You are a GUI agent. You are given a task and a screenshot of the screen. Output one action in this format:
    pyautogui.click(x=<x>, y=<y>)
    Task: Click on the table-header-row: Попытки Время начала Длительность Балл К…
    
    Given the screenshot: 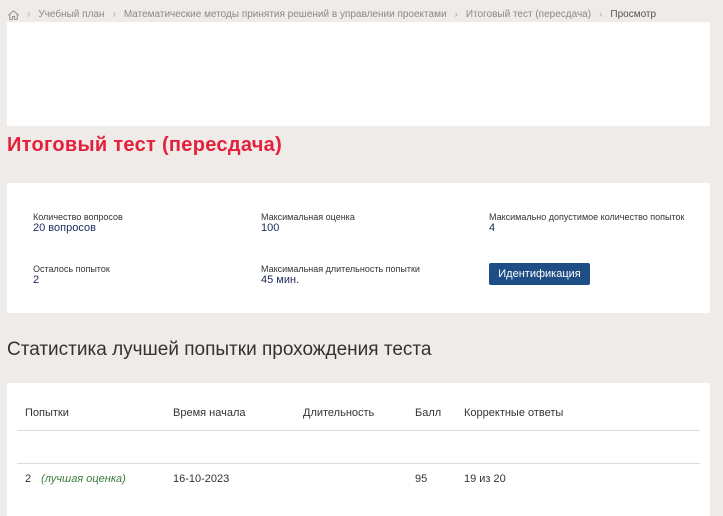 What is the action you would take?
    pyautogui.click(x=358, y=414)
    